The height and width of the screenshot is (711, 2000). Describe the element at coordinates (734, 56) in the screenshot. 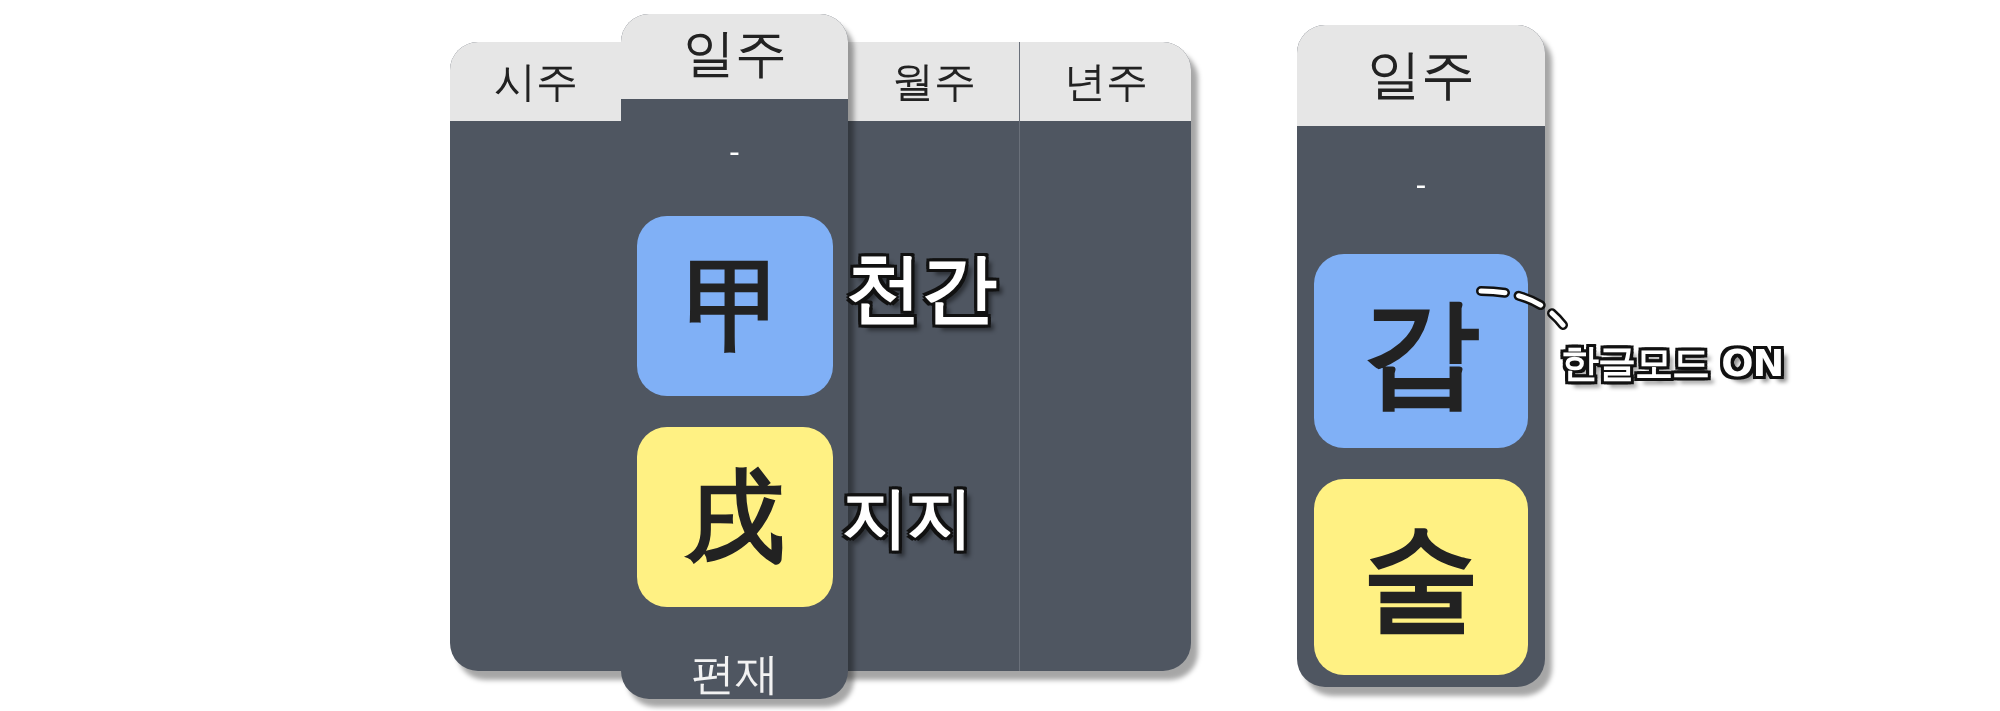

I see `pillar-tab: 일주` at that location.